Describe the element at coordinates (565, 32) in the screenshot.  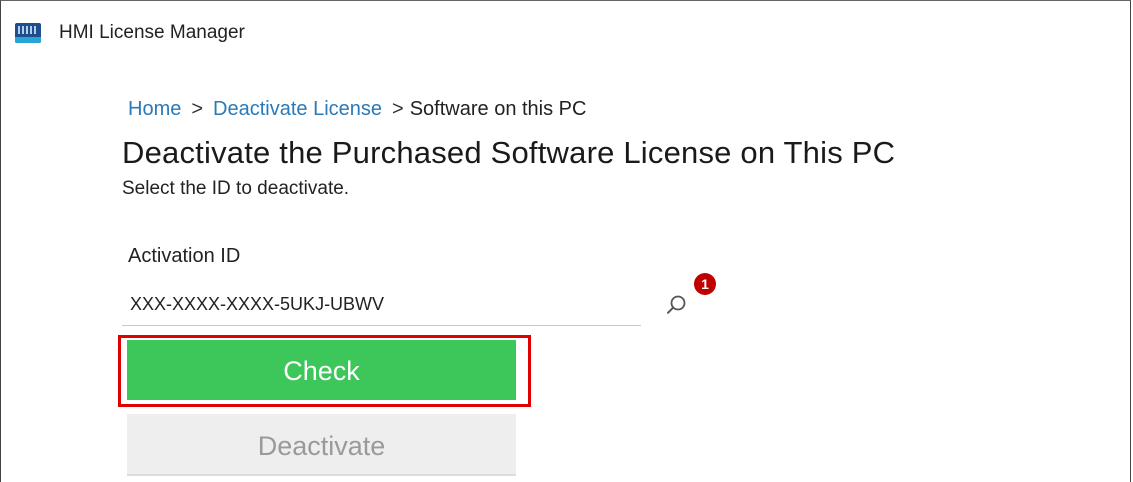
I see `title-bar: HMI License Manager` at that location.